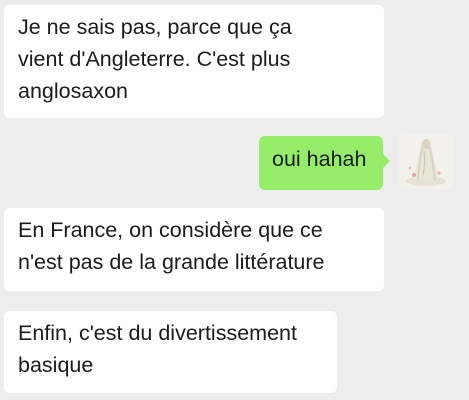 Image resolution: width=469 pixels, height=400 pixels. I want to click on avatar-image, so click(426, 162).